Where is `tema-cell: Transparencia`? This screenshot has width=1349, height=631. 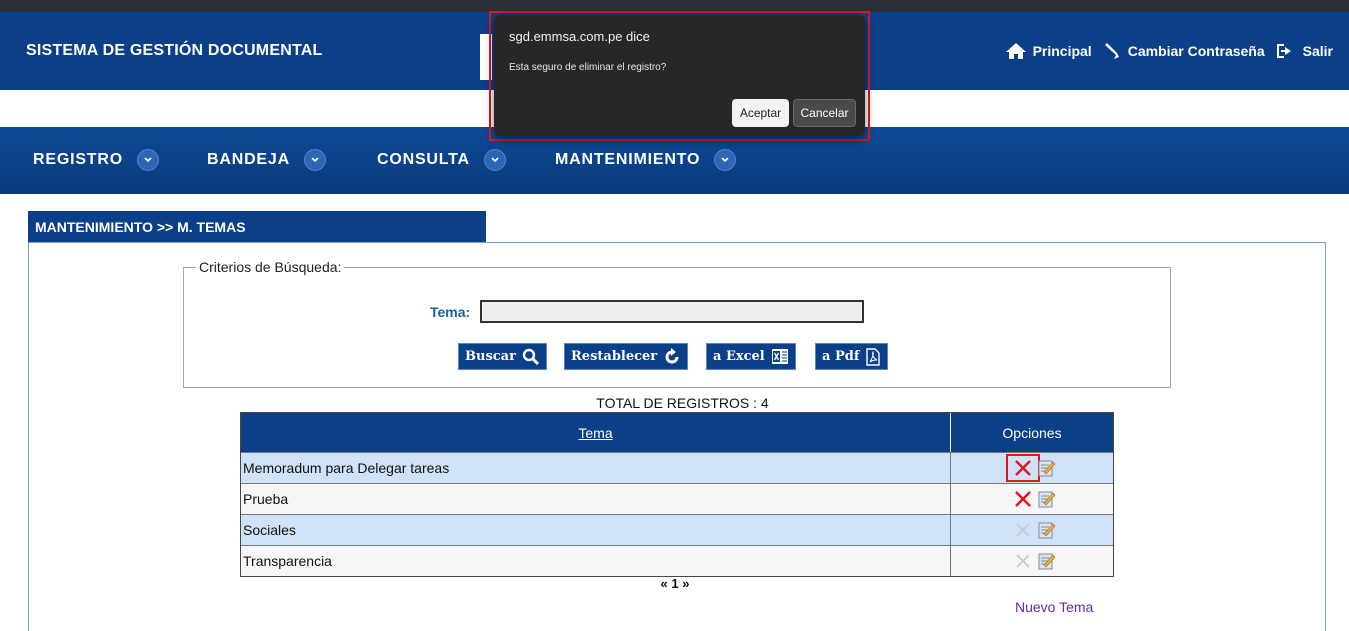
tema-cell: Transparencia is located at coordinates (596, 561).